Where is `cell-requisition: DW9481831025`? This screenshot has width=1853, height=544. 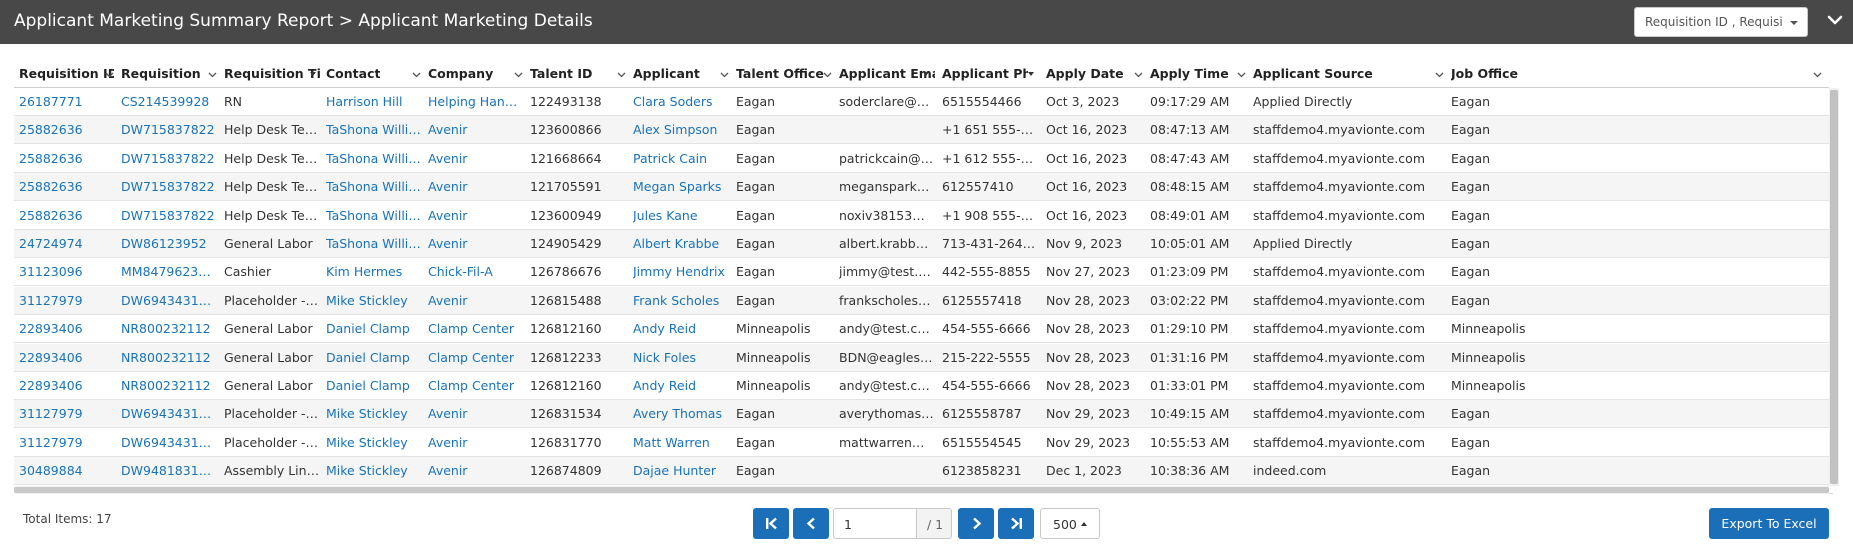 cell-requisition: DW9481831025 is located at coordinates (169, 470).